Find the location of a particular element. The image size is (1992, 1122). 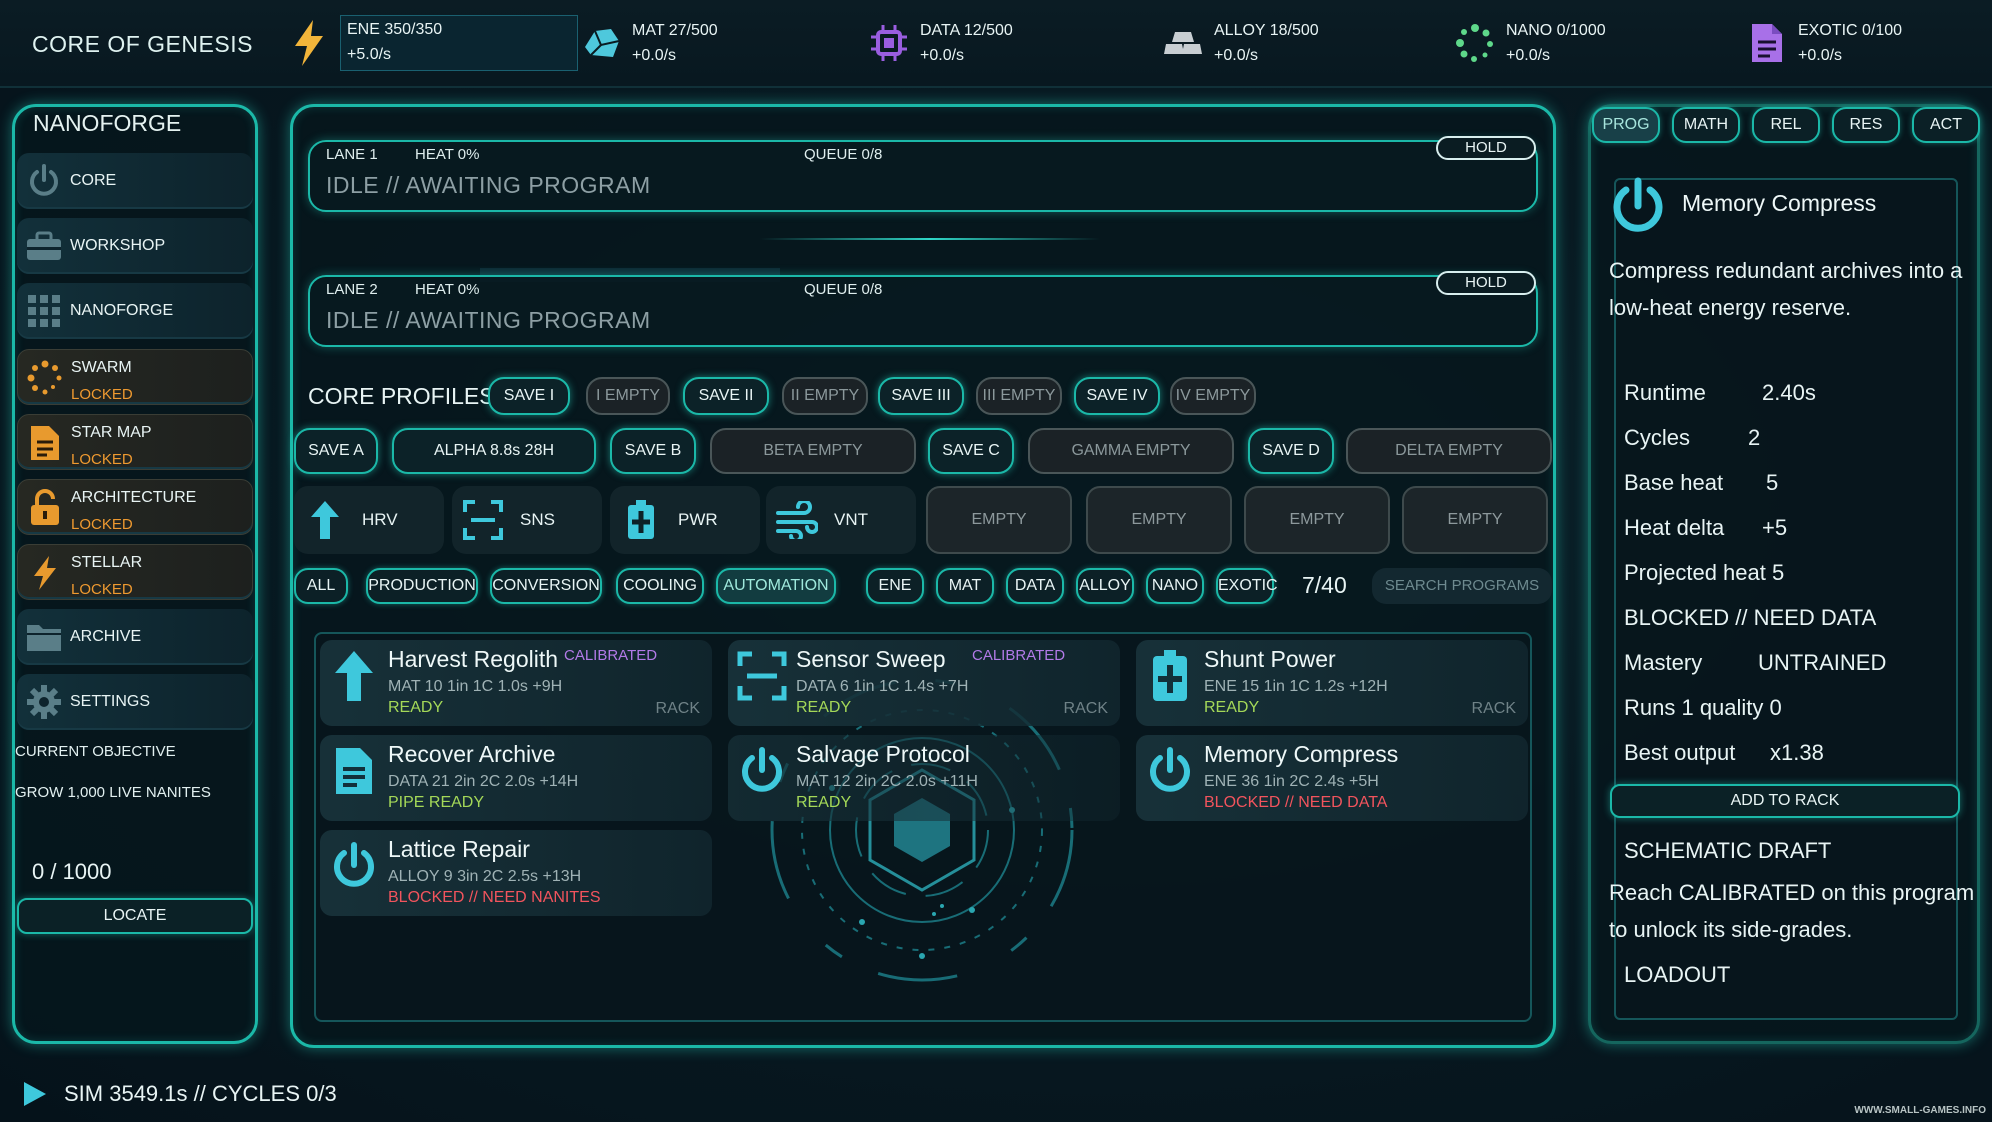

nano-amount: NANO 0/1000 is located at coordinates (1556, 30).